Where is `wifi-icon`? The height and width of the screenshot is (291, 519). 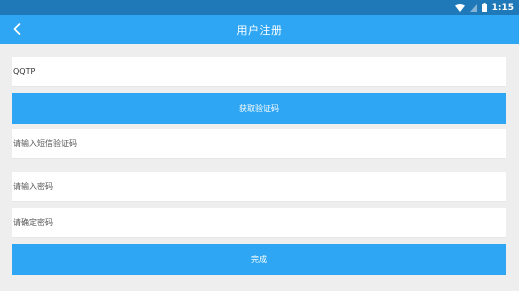 wifi-icon is located at coordinates (459, 7).